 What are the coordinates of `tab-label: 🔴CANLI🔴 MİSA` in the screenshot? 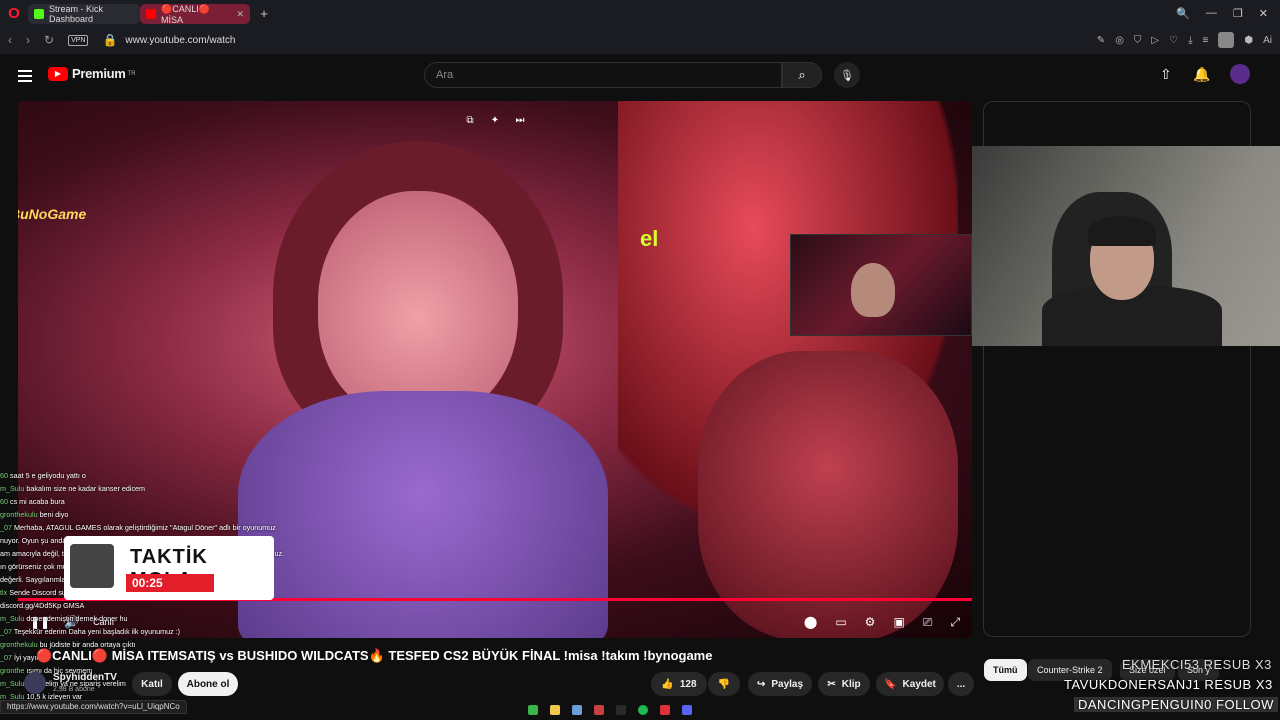 It's located at (185, 14).